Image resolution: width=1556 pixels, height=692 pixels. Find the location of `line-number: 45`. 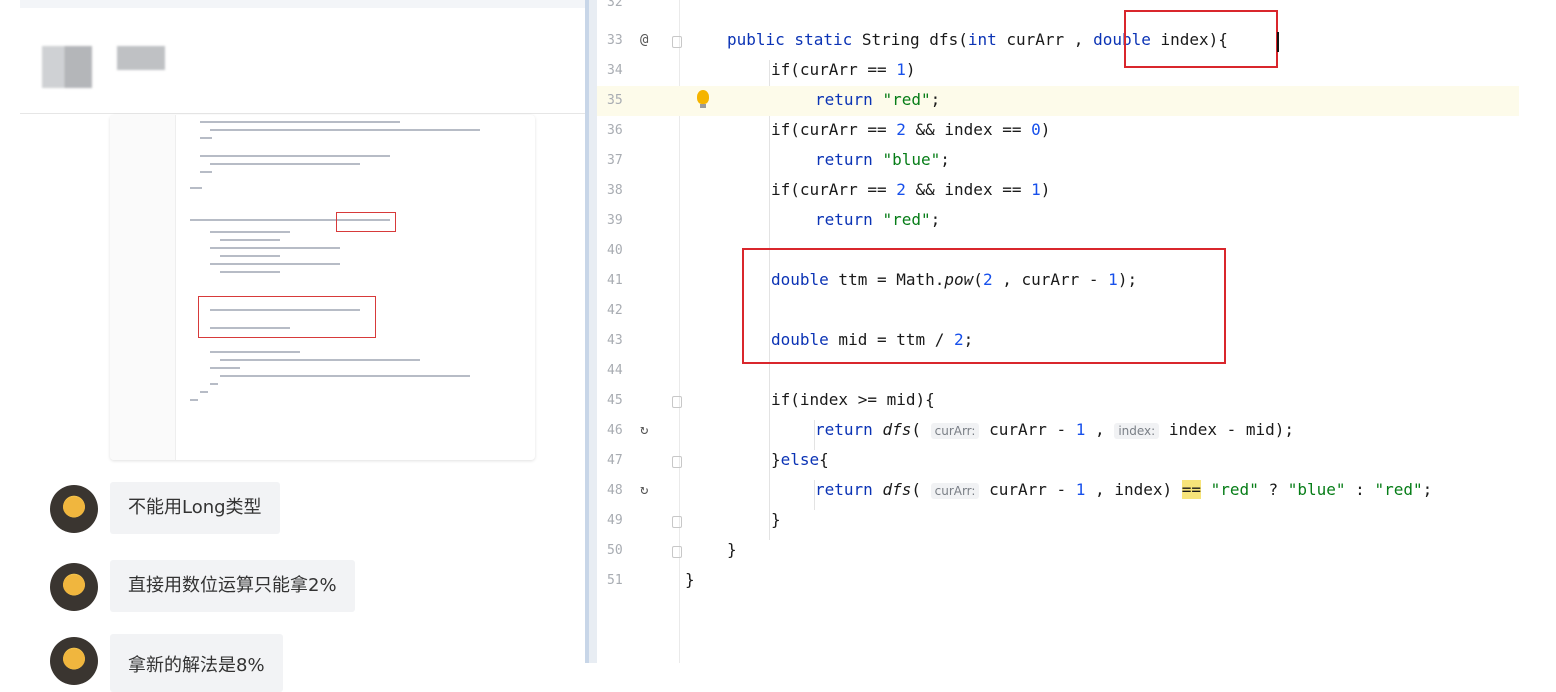

line-number: 45 is located at coordinates (615, 400).